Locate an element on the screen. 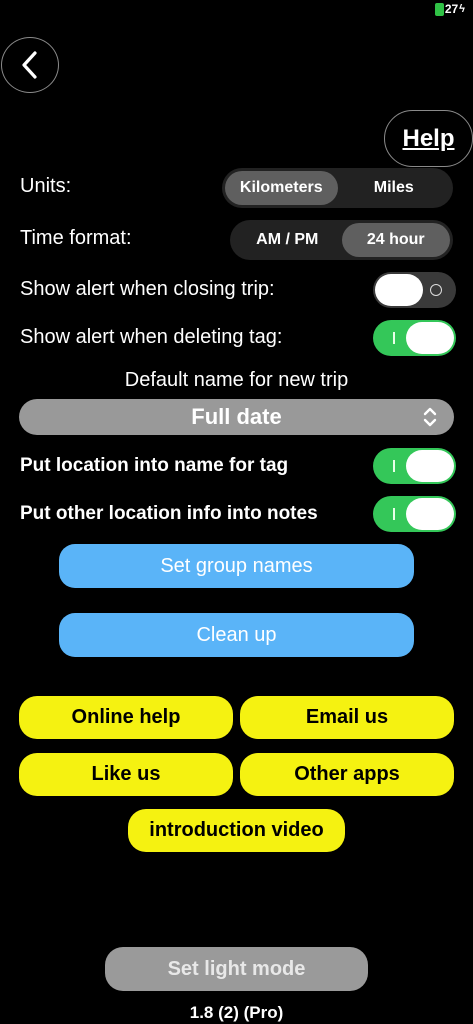 The height and width of the screenshot is (1024, 473). default-name-select: Full date is located at coordinates (236, 417).